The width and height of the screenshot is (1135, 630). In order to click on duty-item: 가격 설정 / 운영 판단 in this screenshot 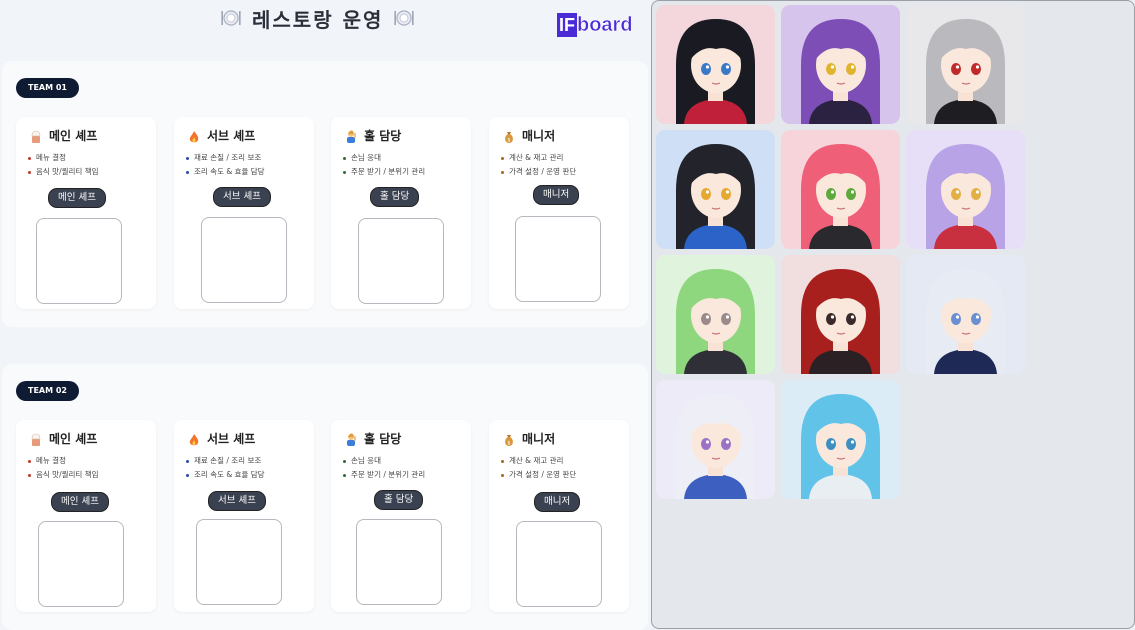, I will do `click(538, 172)`.